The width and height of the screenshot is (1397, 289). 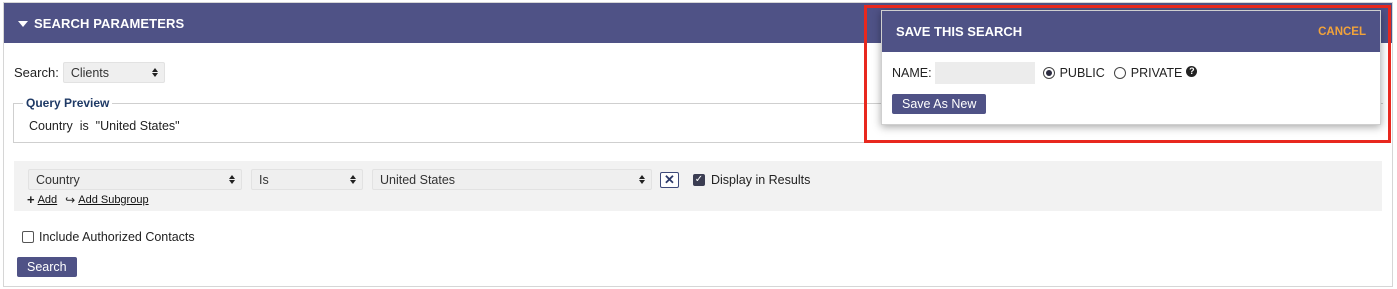 I want to click on search-type-value: Clients, so click(x=90, y=72).